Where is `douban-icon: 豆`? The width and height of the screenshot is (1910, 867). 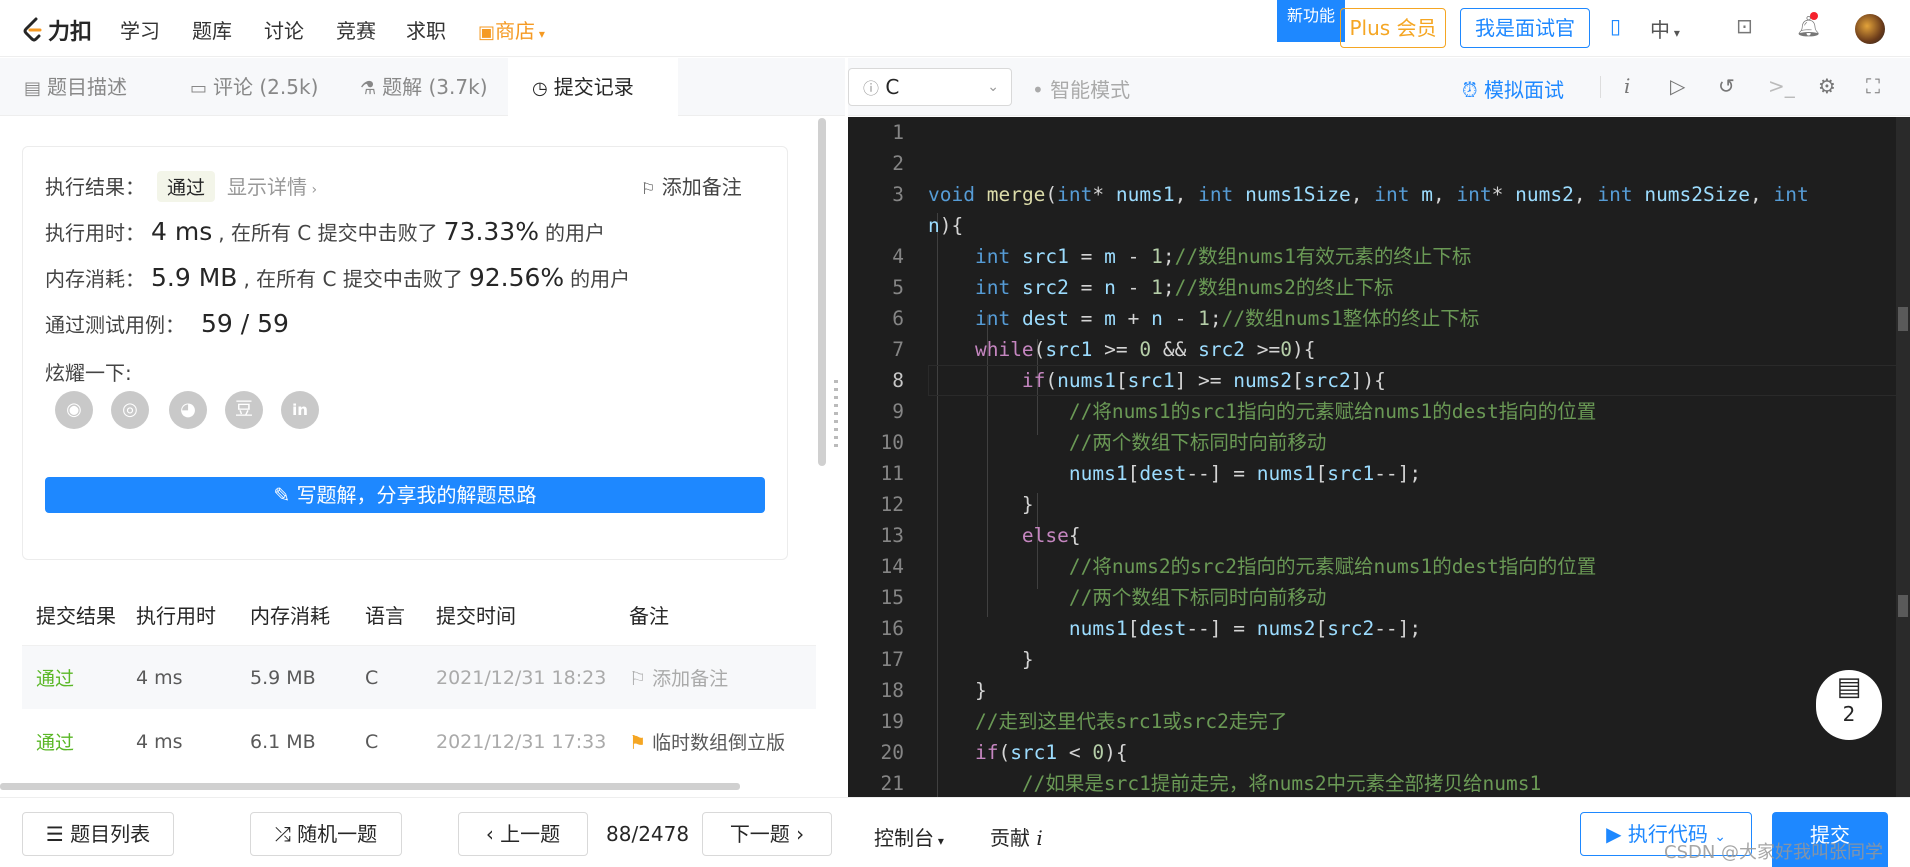
douban-icon: 豆 is located at coordinates (244, 410).